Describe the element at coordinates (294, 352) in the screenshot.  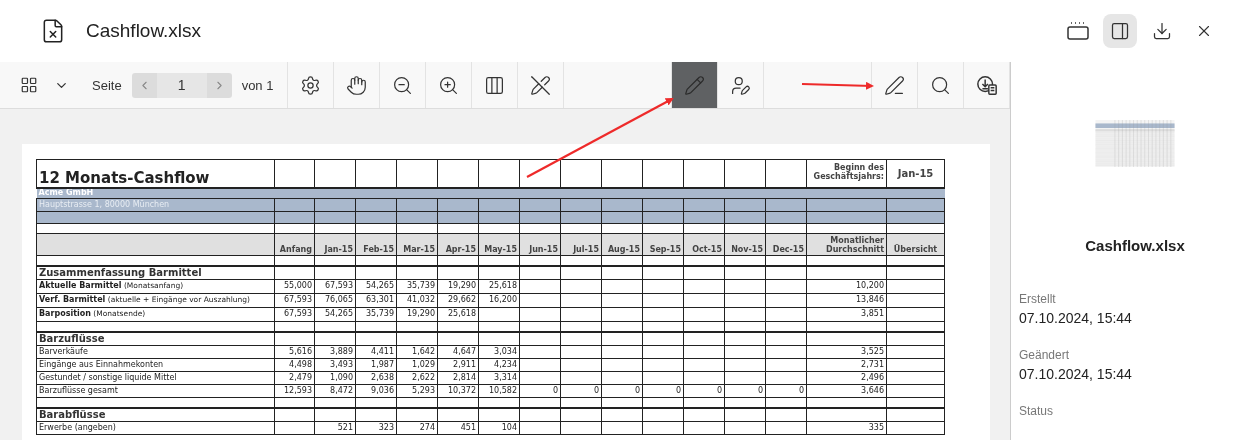
I see `table-cell: 5,616` at that location.